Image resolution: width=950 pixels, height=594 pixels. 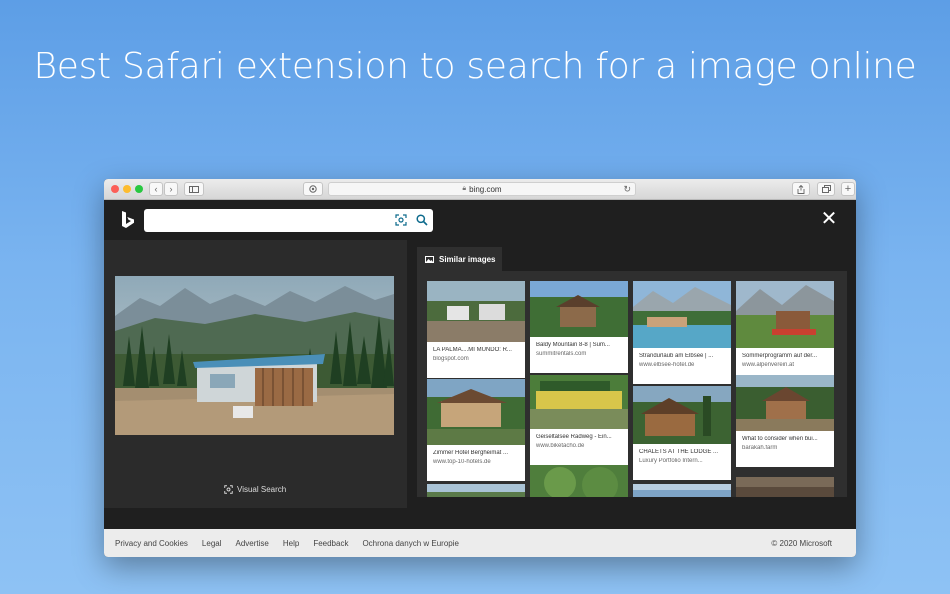 What do you see at coordinates (760, 448) in the screenshot?
I see `result-domain: barakah.farm` at bounding box center [760, 448].